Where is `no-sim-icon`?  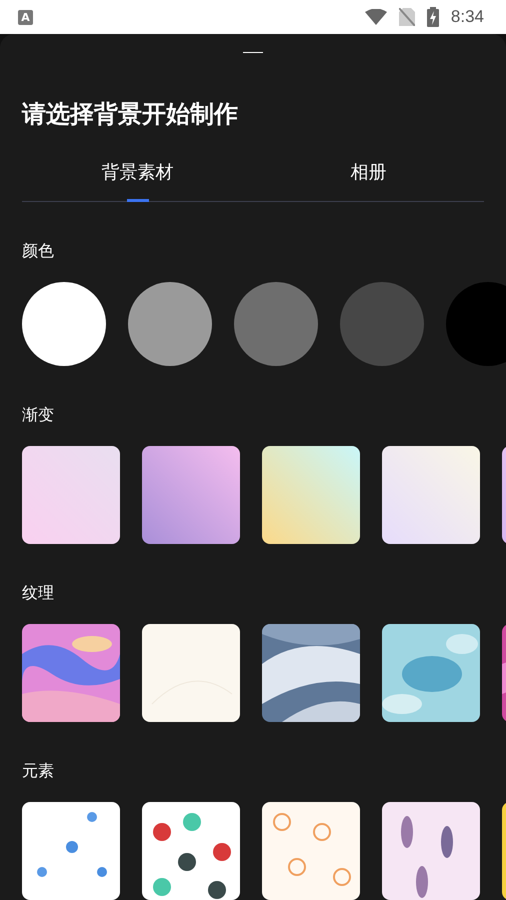 no-sim-icon is located at coordinates (406, 17).